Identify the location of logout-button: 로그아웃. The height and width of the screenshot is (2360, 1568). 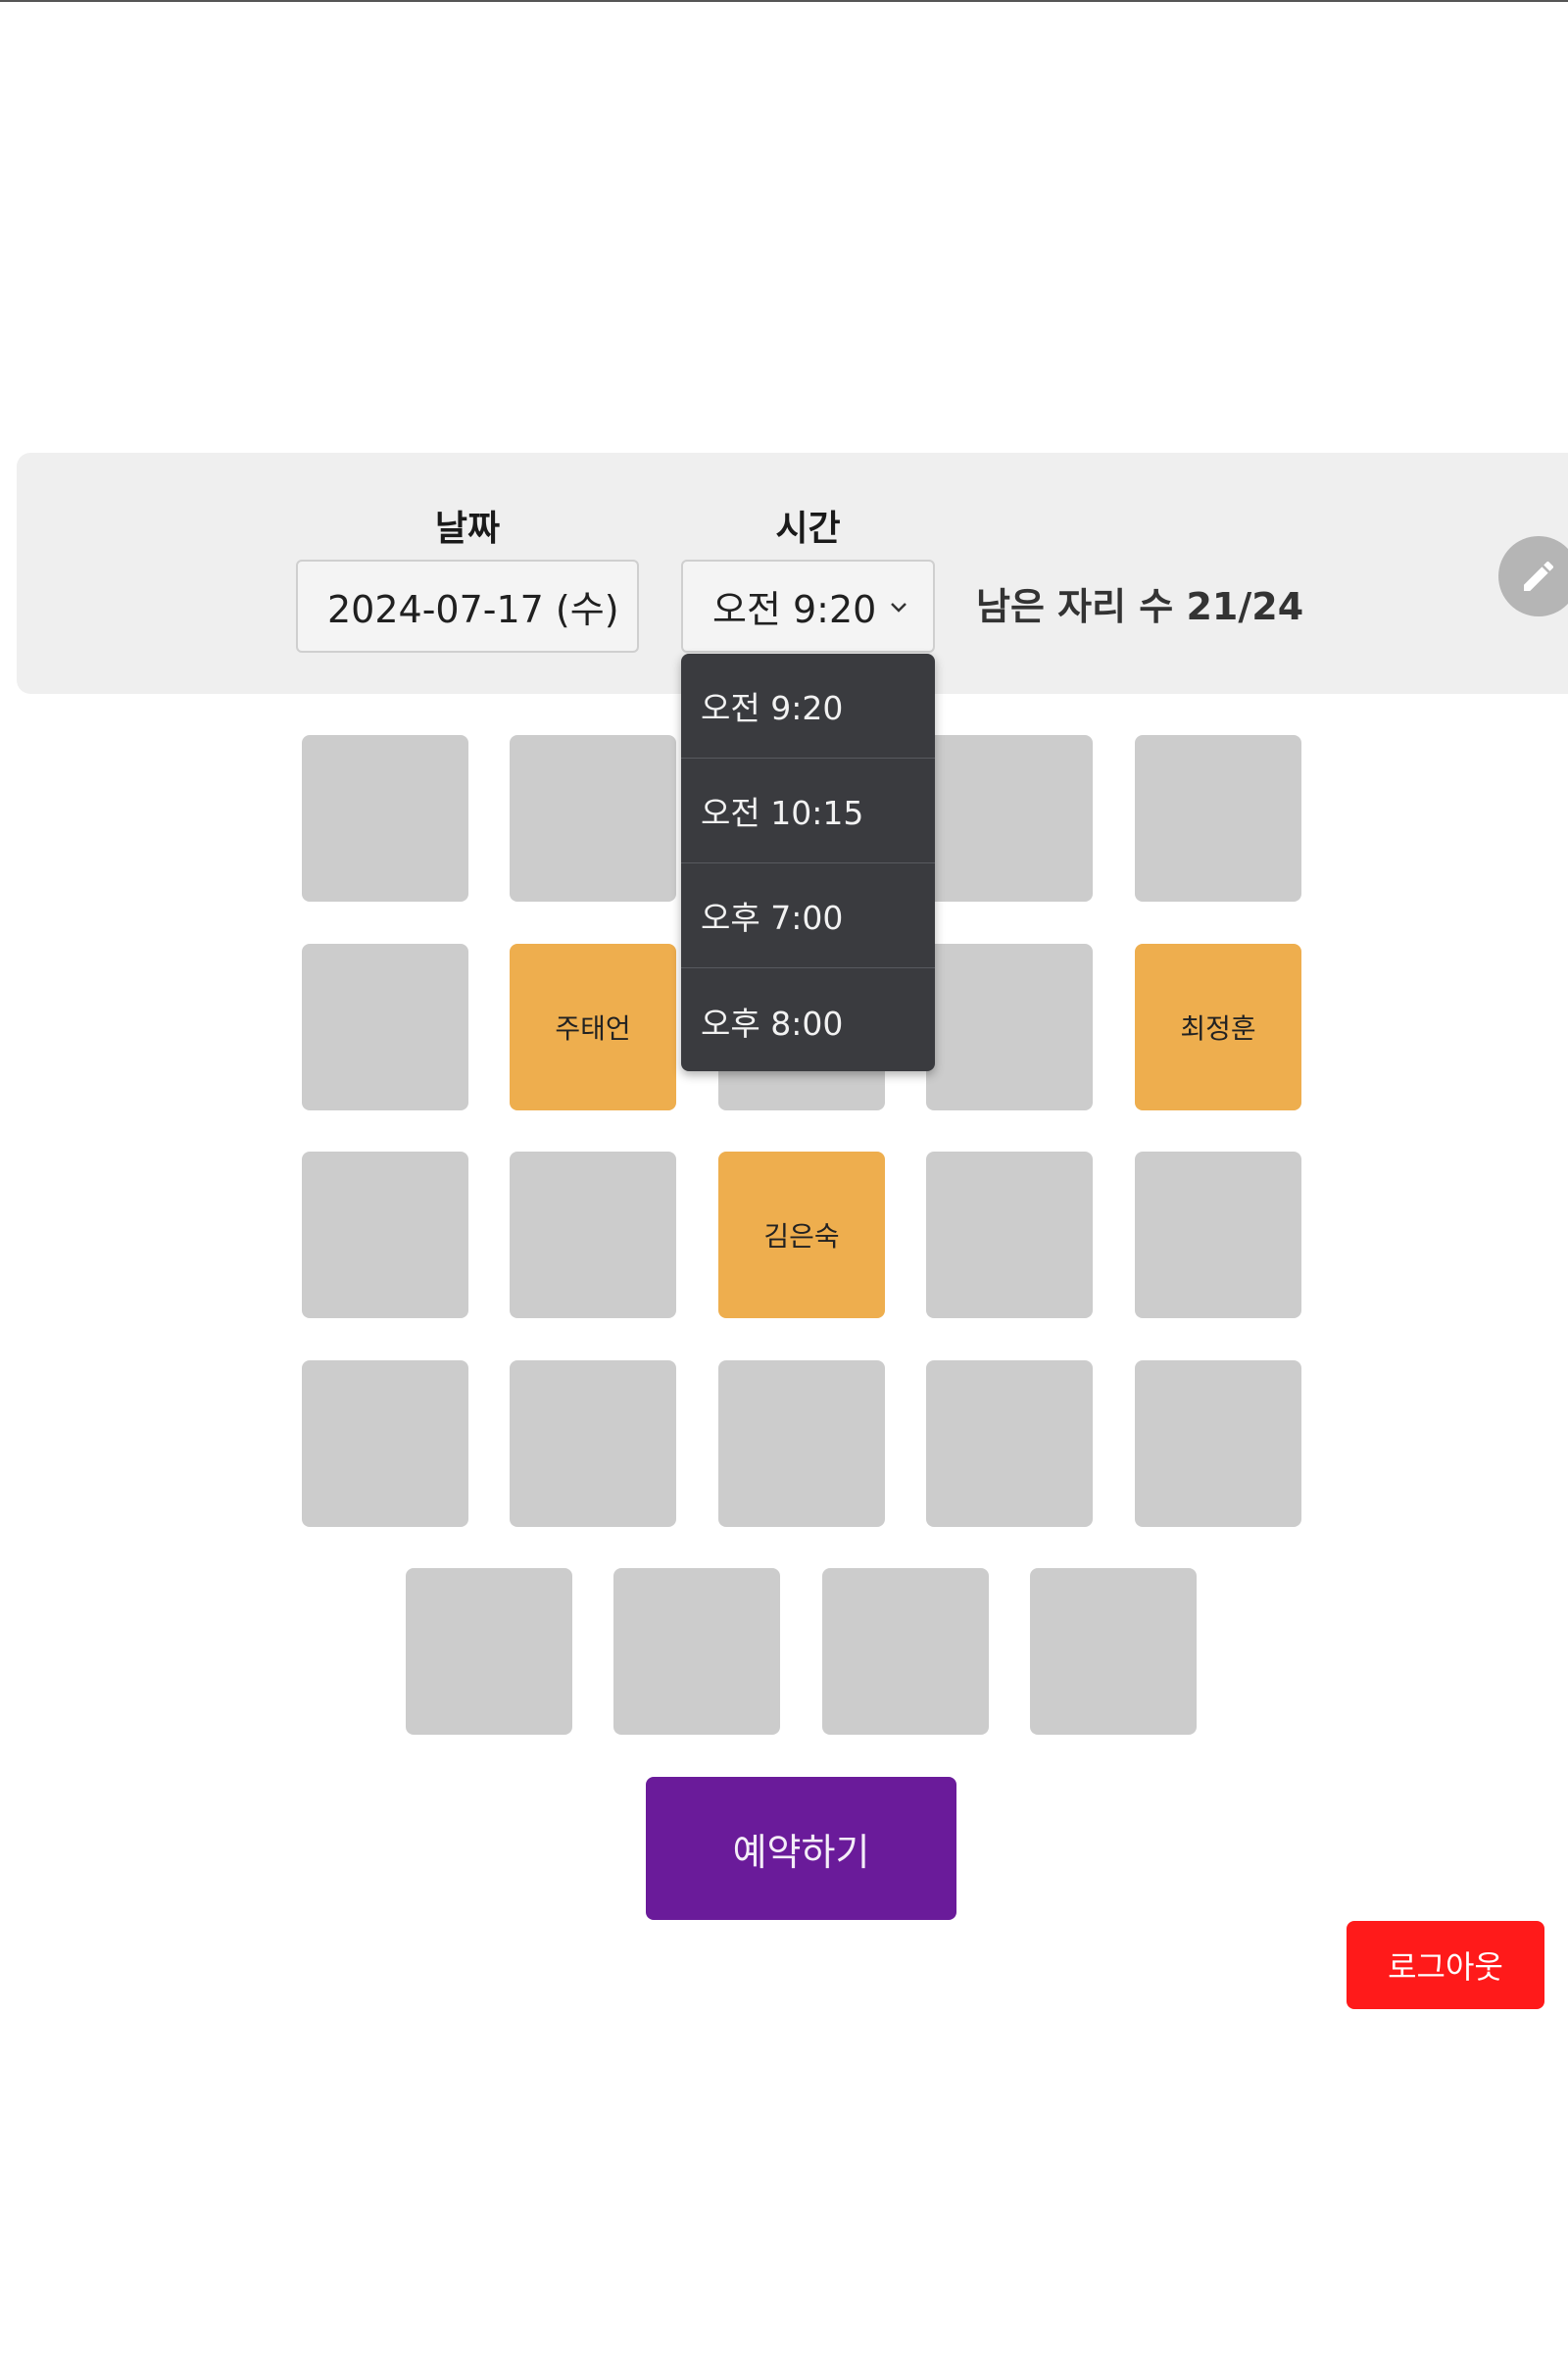
(1445, 1965).